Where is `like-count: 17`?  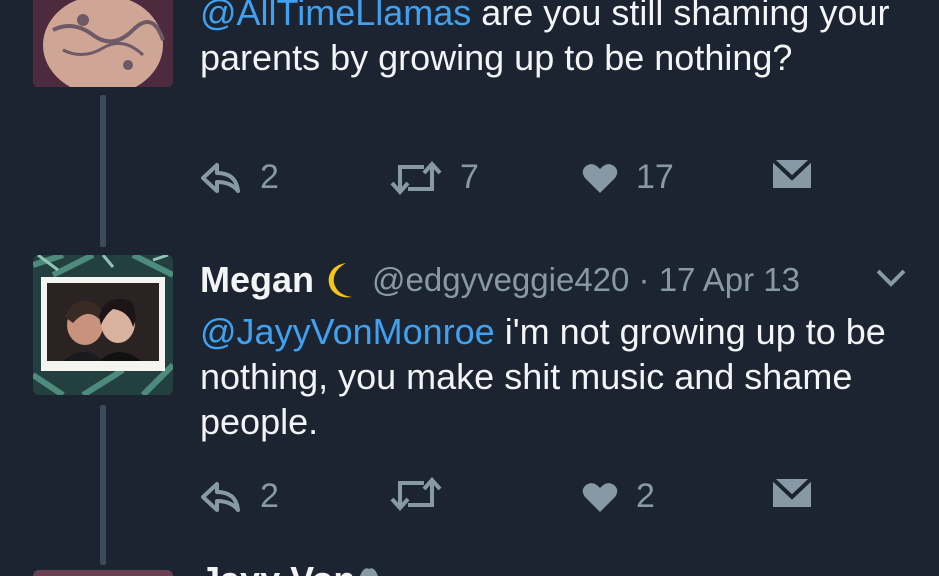
like-count: 17 is located at coordinates (655, 177).